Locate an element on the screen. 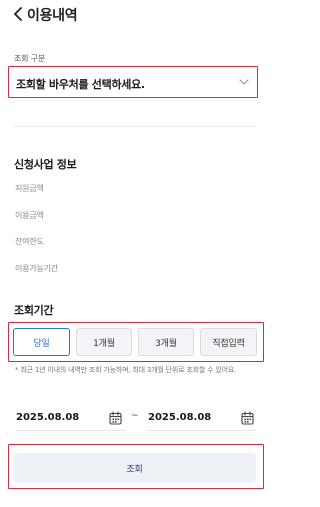  info-section-title: 신청사업 정보 is located at coordinates (45, 164).